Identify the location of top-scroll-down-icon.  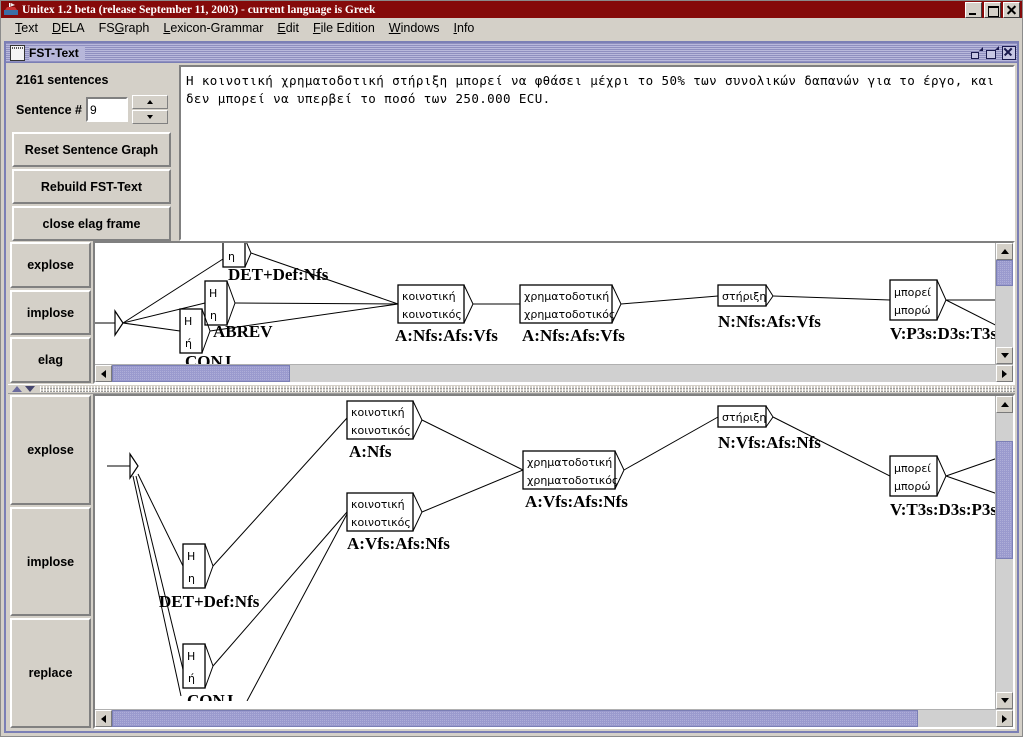
(1004, 355).